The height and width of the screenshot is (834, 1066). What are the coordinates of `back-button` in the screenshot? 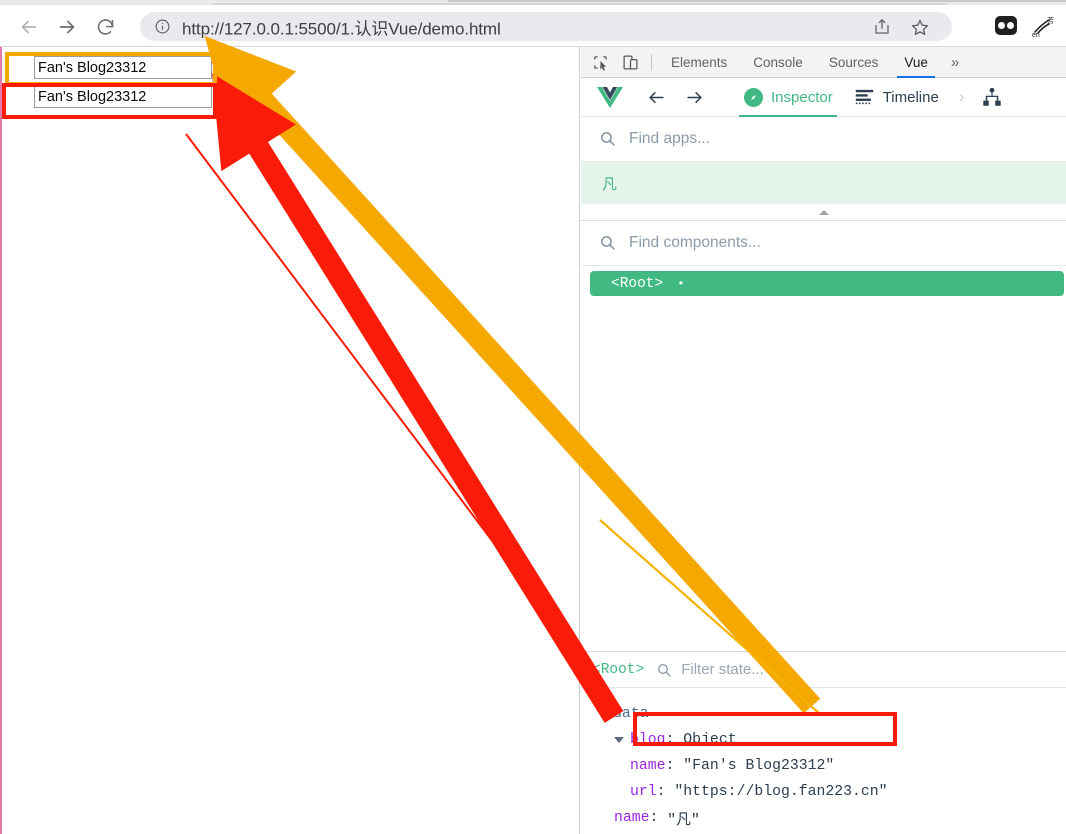 It's located at (29, 27).